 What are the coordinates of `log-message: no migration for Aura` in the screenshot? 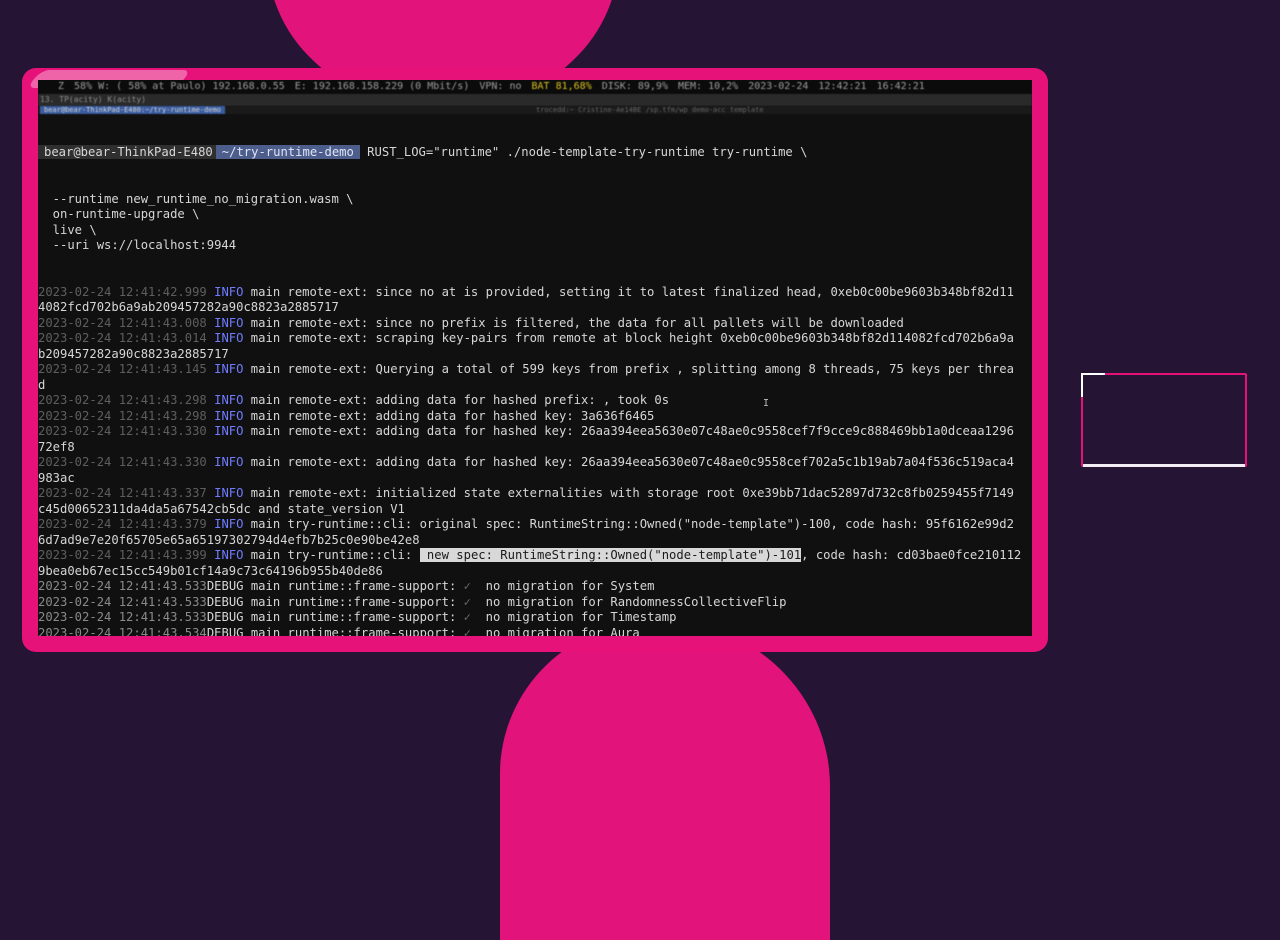 It's located at (555, 631).